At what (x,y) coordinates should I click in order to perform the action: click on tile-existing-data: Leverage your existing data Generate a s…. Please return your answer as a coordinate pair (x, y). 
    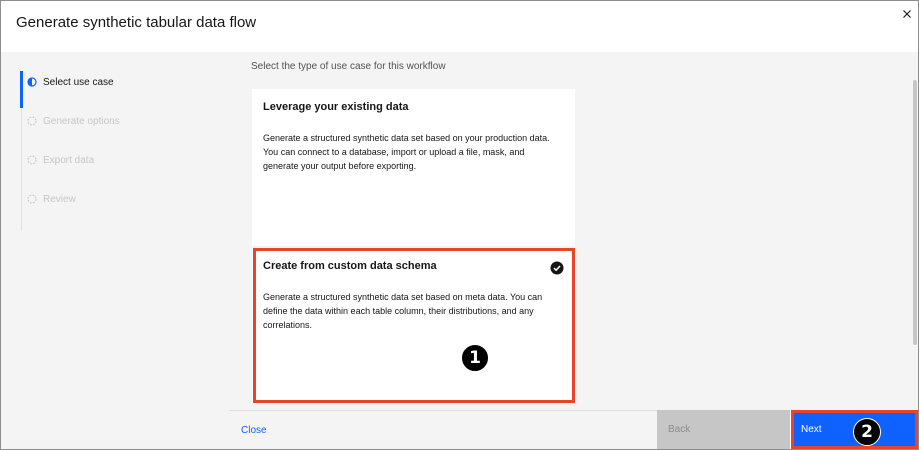
    Looking at the image, I should click on (413, 167).